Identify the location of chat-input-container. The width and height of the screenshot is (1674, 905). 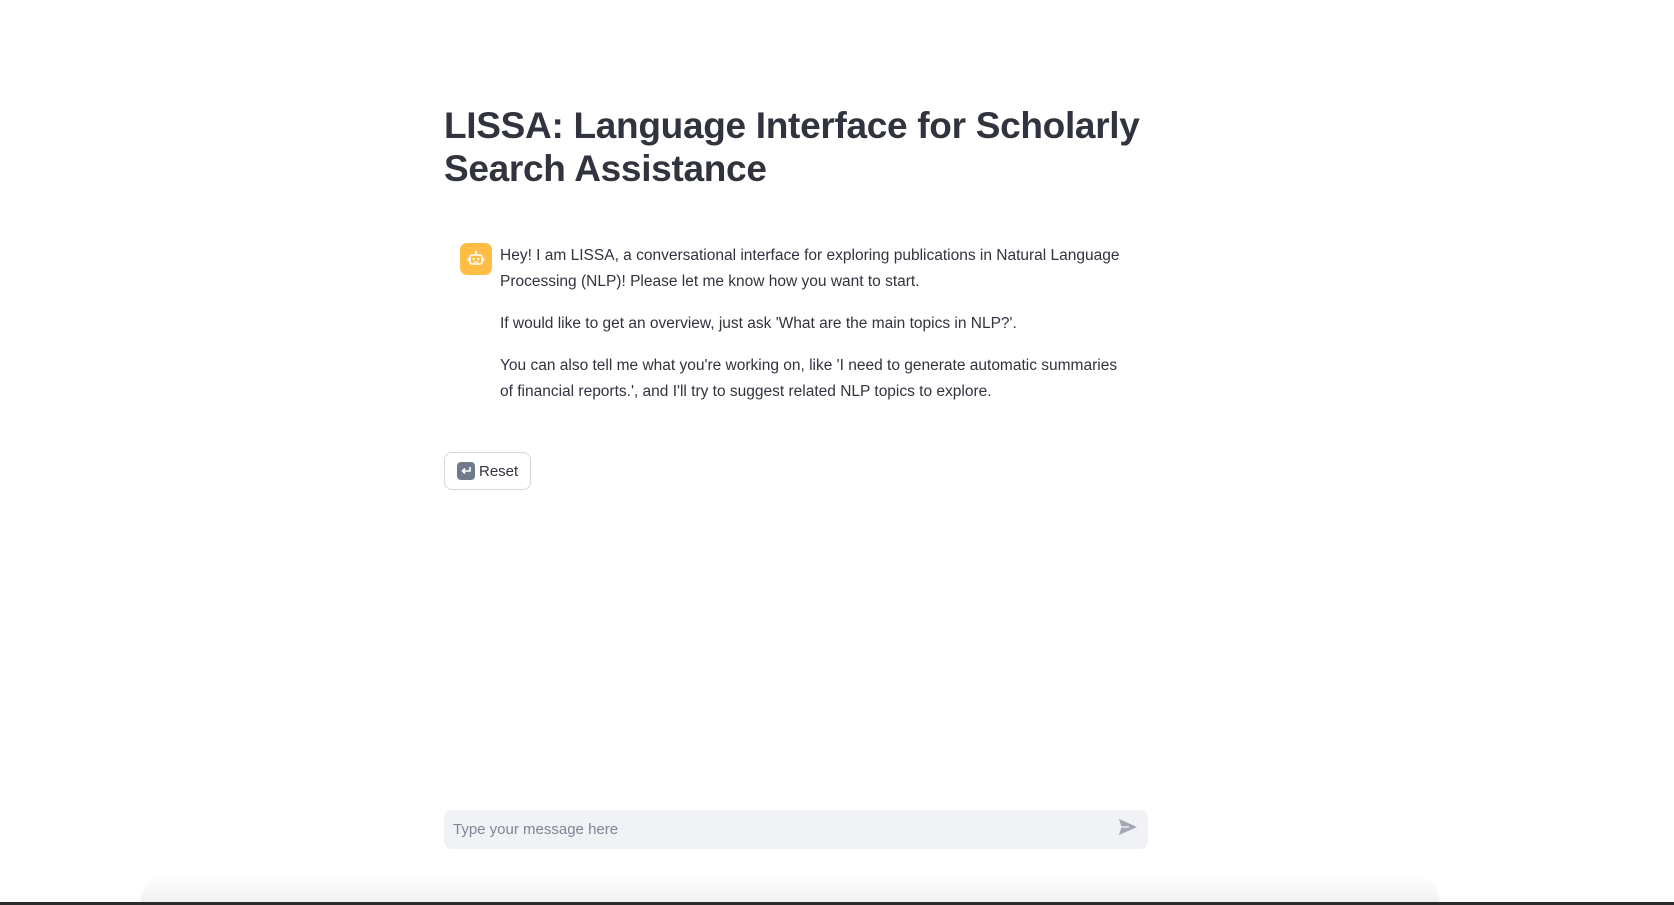
(796, 829).